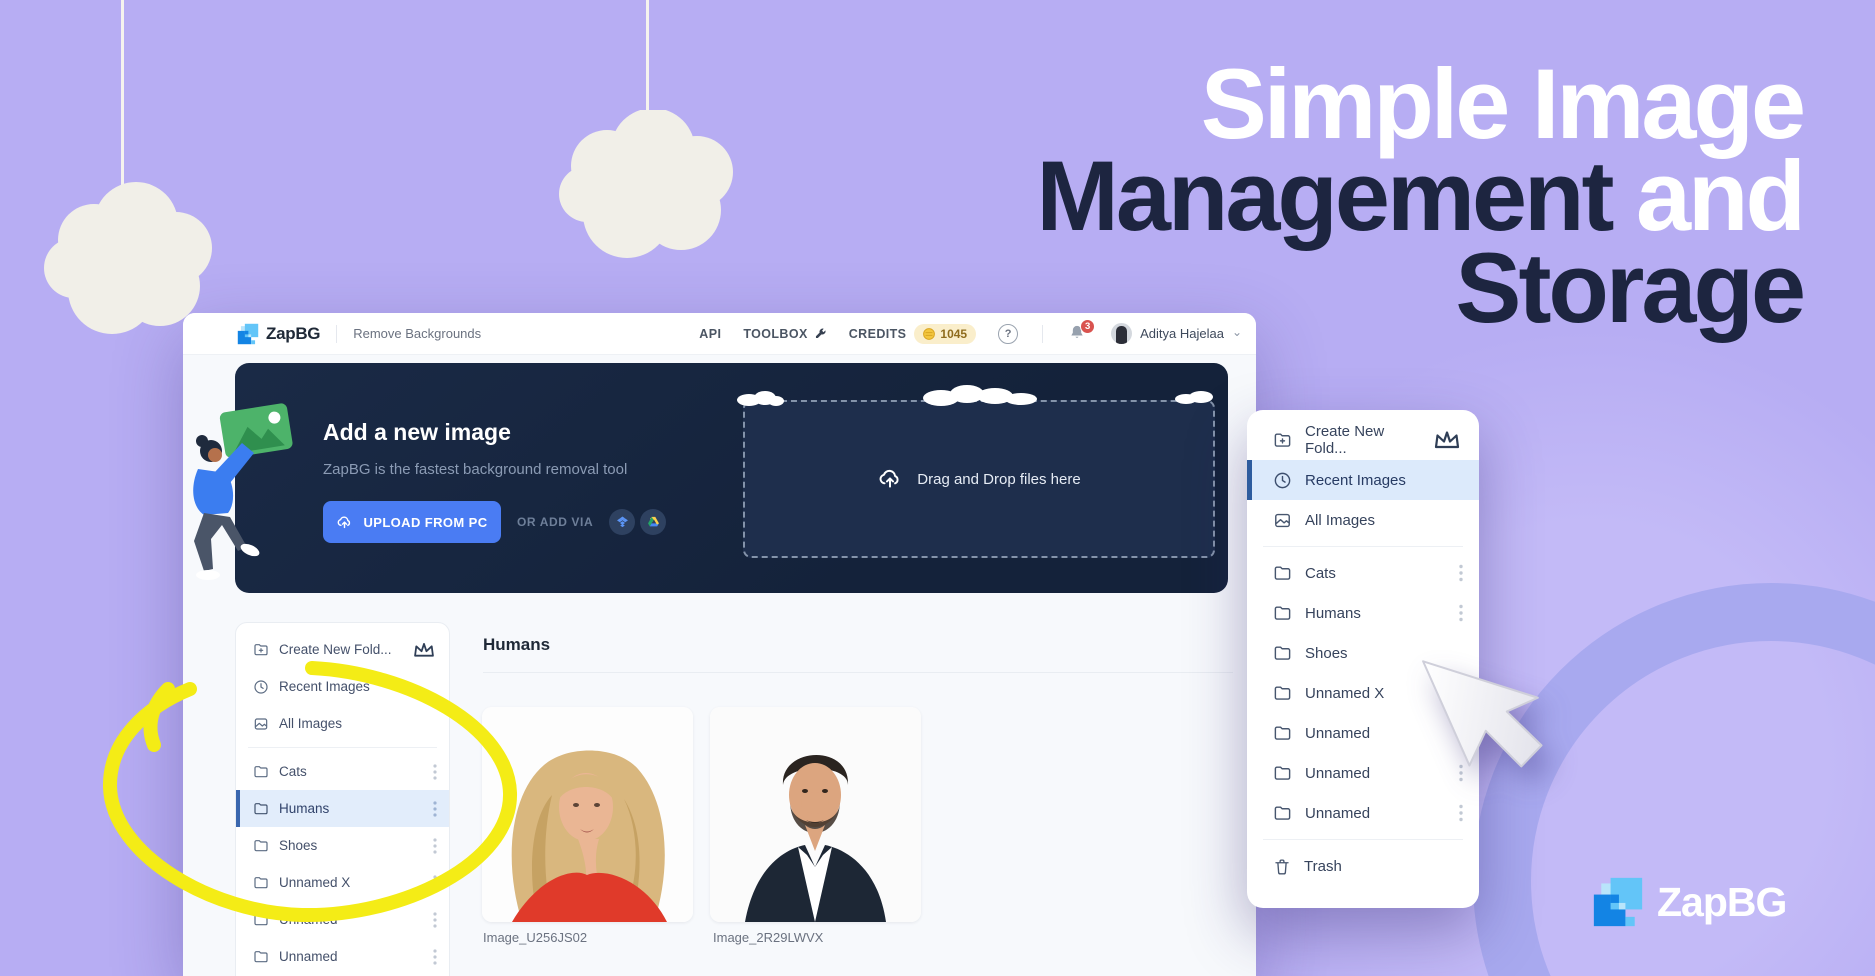 The width and height of the screenshot is (1875, 976). I want to click on trash-label: Trash, so click(1323, 866).